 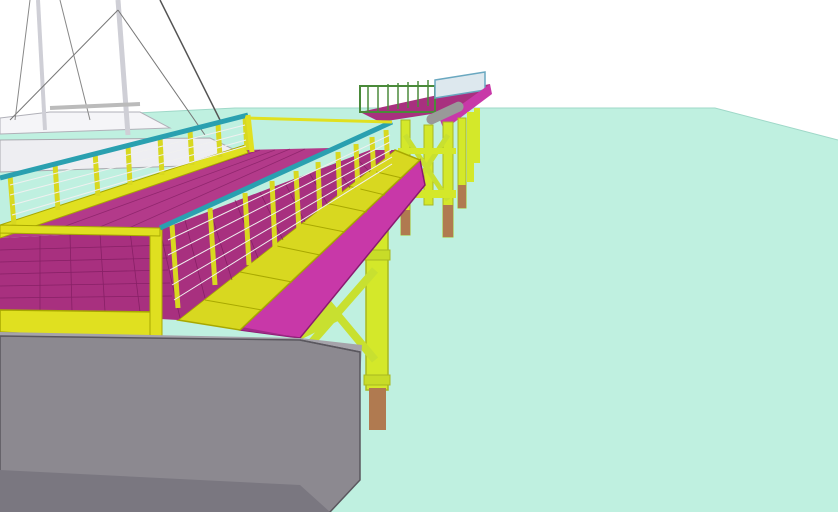 What do you see at coordinates (377, 409) in the screenshot?
I see `near-pile-foot` at bounding box center [377, 409].